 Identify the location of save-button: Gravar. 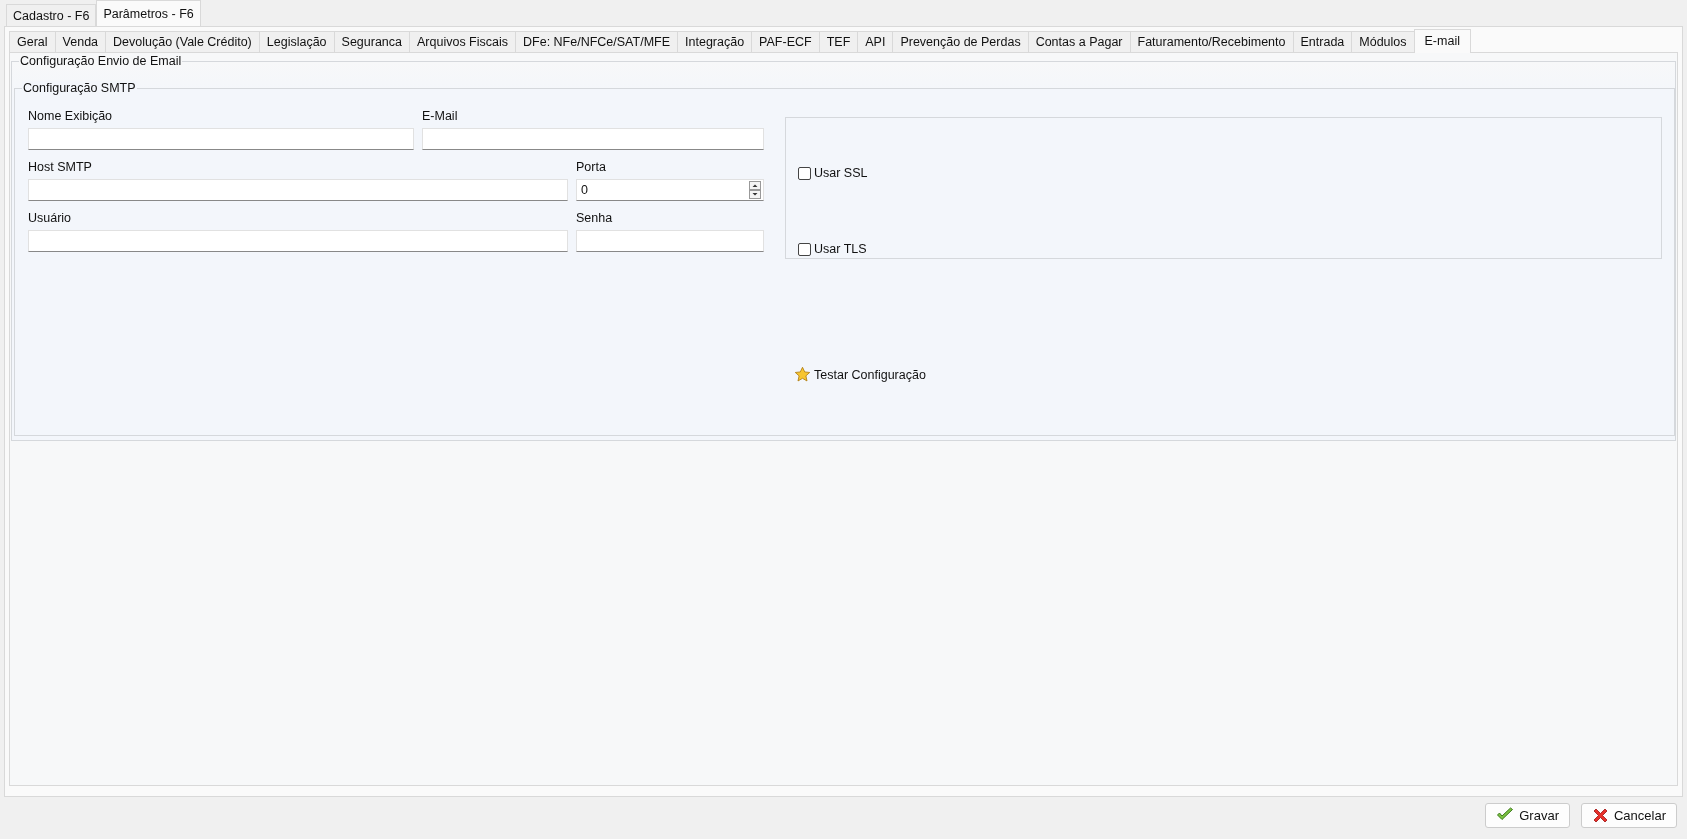
(1527, 815).